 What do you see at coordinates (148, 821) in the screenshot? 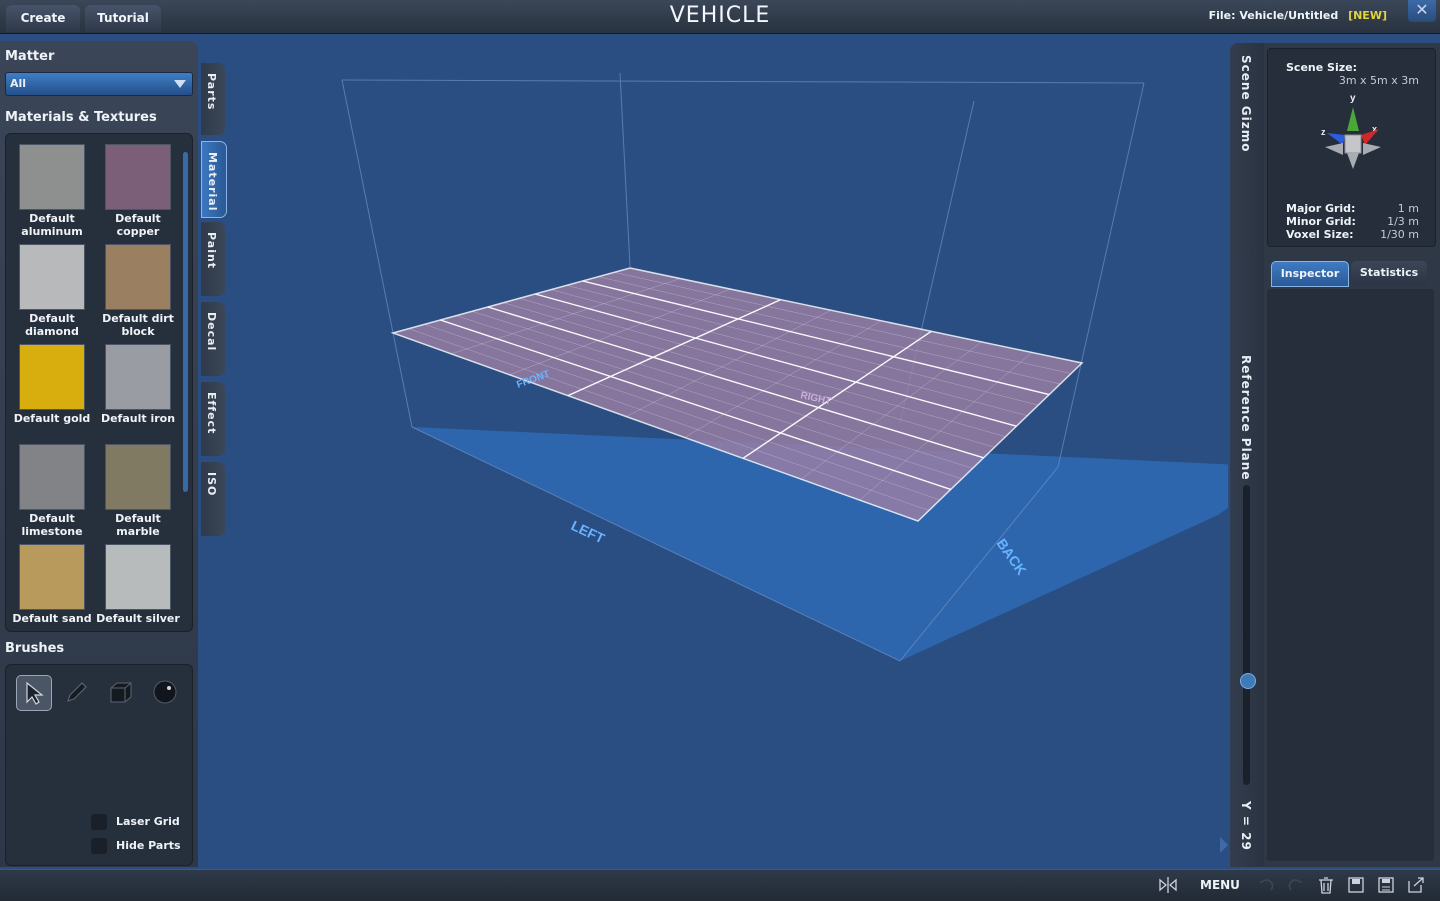
I see `laser-grid-label: Laser Grid` at bounding box center [148, 821].